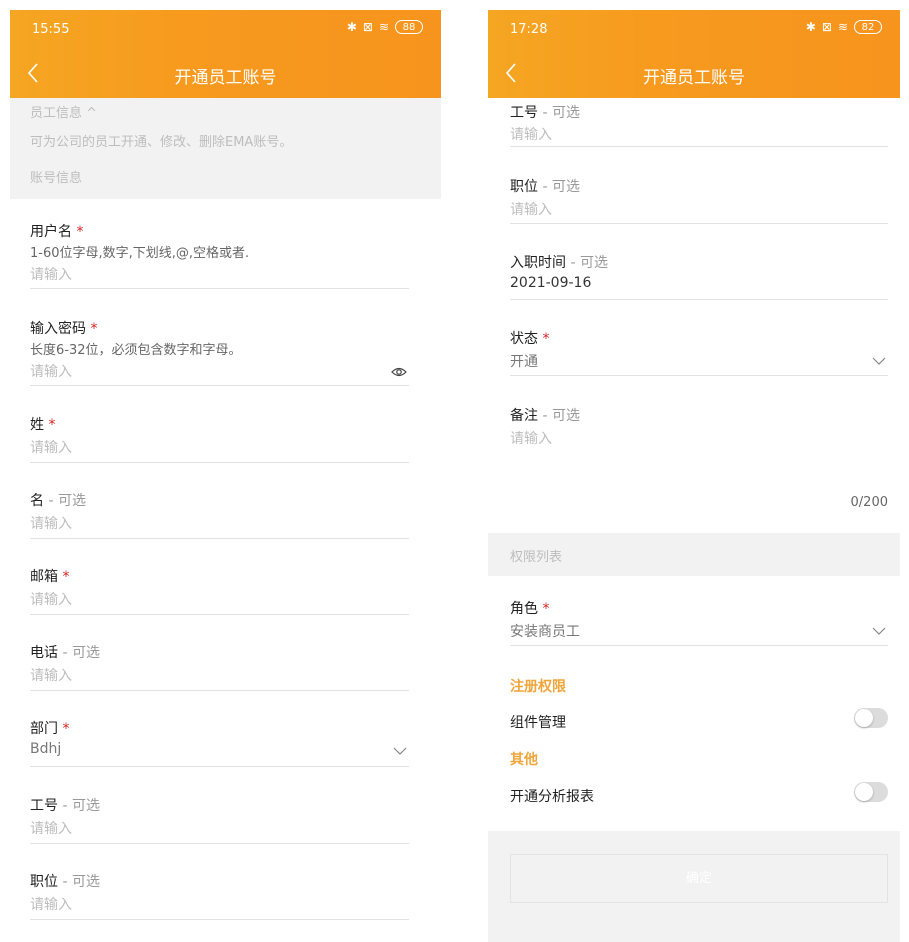 The image size is (909, 942). What do you see at coordinates (51, 274) in the screenshot?
I see `username-input: 请输入` at bounding box center [51, 274].